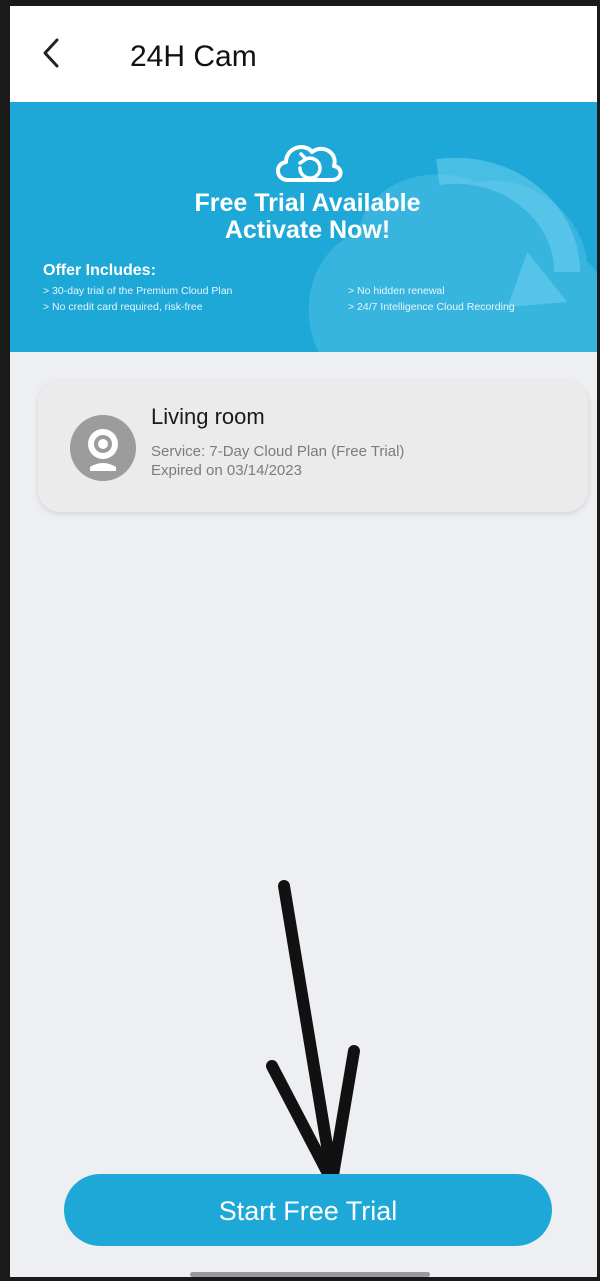  What do you see at coordinates (193, 56) in the screenshot?
I see `page-title: 24H Cam` at bounding box center [193, 56].